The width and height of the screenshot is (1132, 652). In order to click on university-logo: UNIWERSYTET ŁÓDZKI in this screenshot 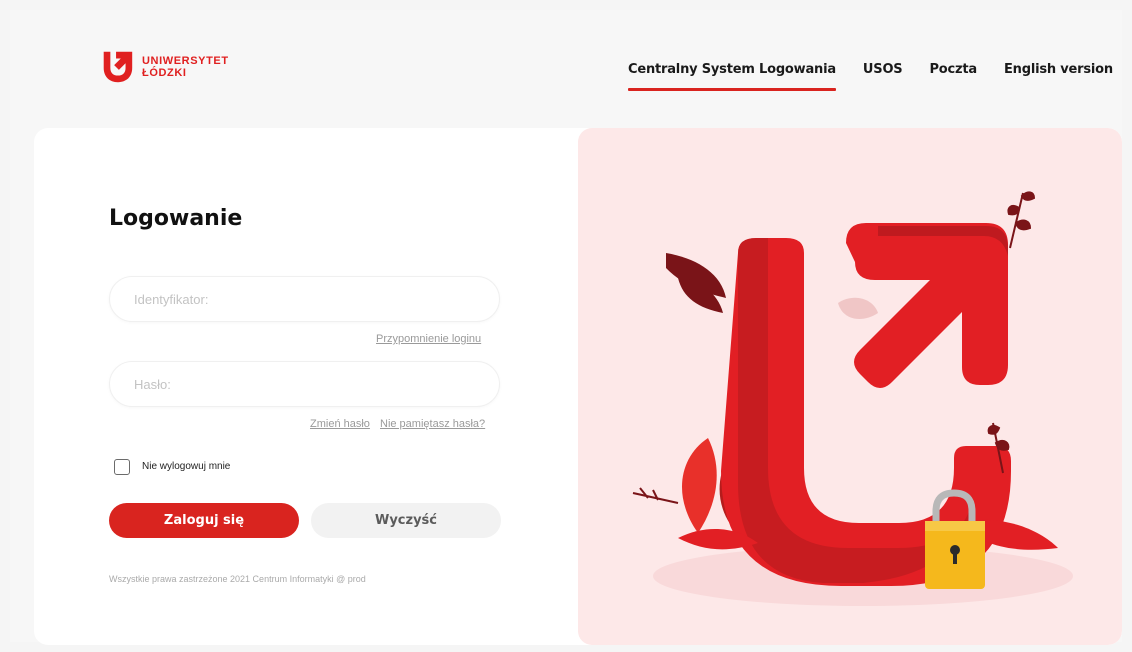, I will do `click(163, 67)`.